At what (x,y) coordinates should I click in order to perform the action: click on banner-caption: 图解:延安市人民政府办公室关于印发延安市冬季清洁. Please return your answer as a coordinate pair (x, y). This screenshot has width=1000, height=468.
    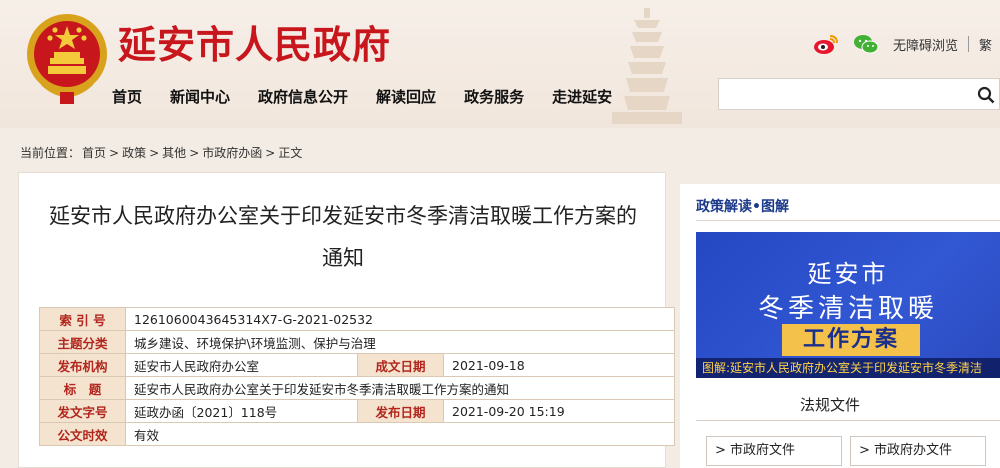
    Looking at the image, I should click on (848, 368).